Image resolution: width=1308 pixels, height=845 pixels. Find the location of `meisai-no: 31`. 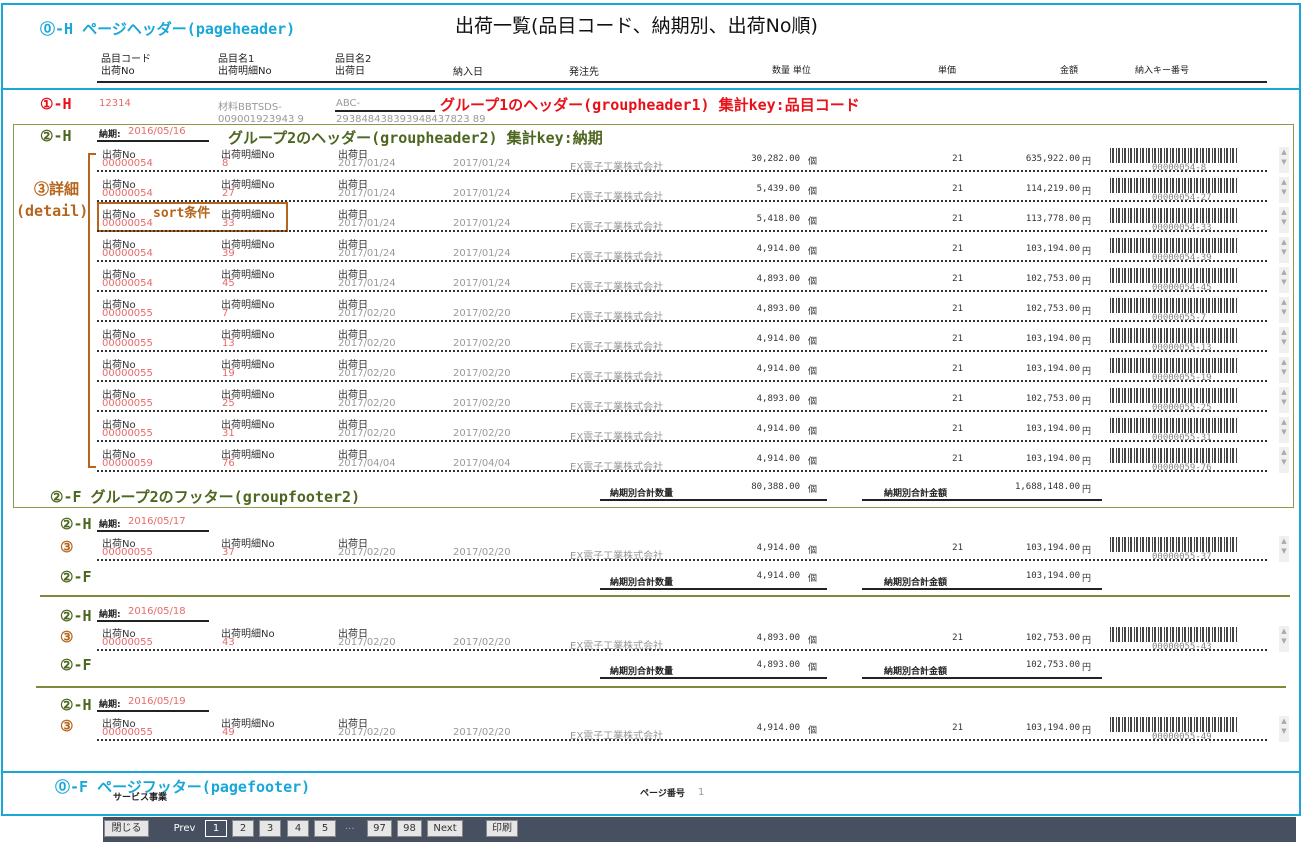

meisai-no: 31 is located at coordinates (228, 433).